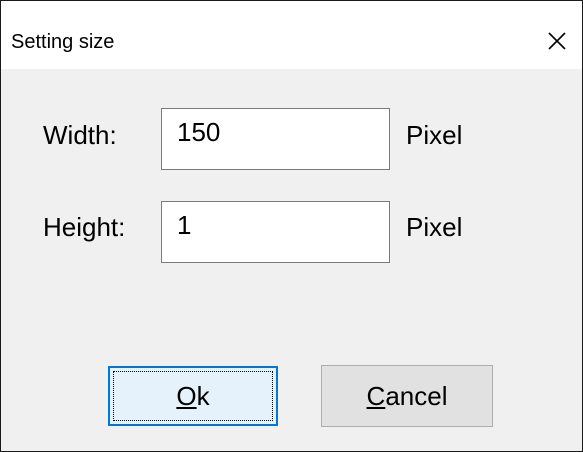 This screenshot has width=583, height=452. What do you see at coordinates (291, 35) in the screenshot?
I see `title-bar: Setting size` at bounding box center [291, 35].